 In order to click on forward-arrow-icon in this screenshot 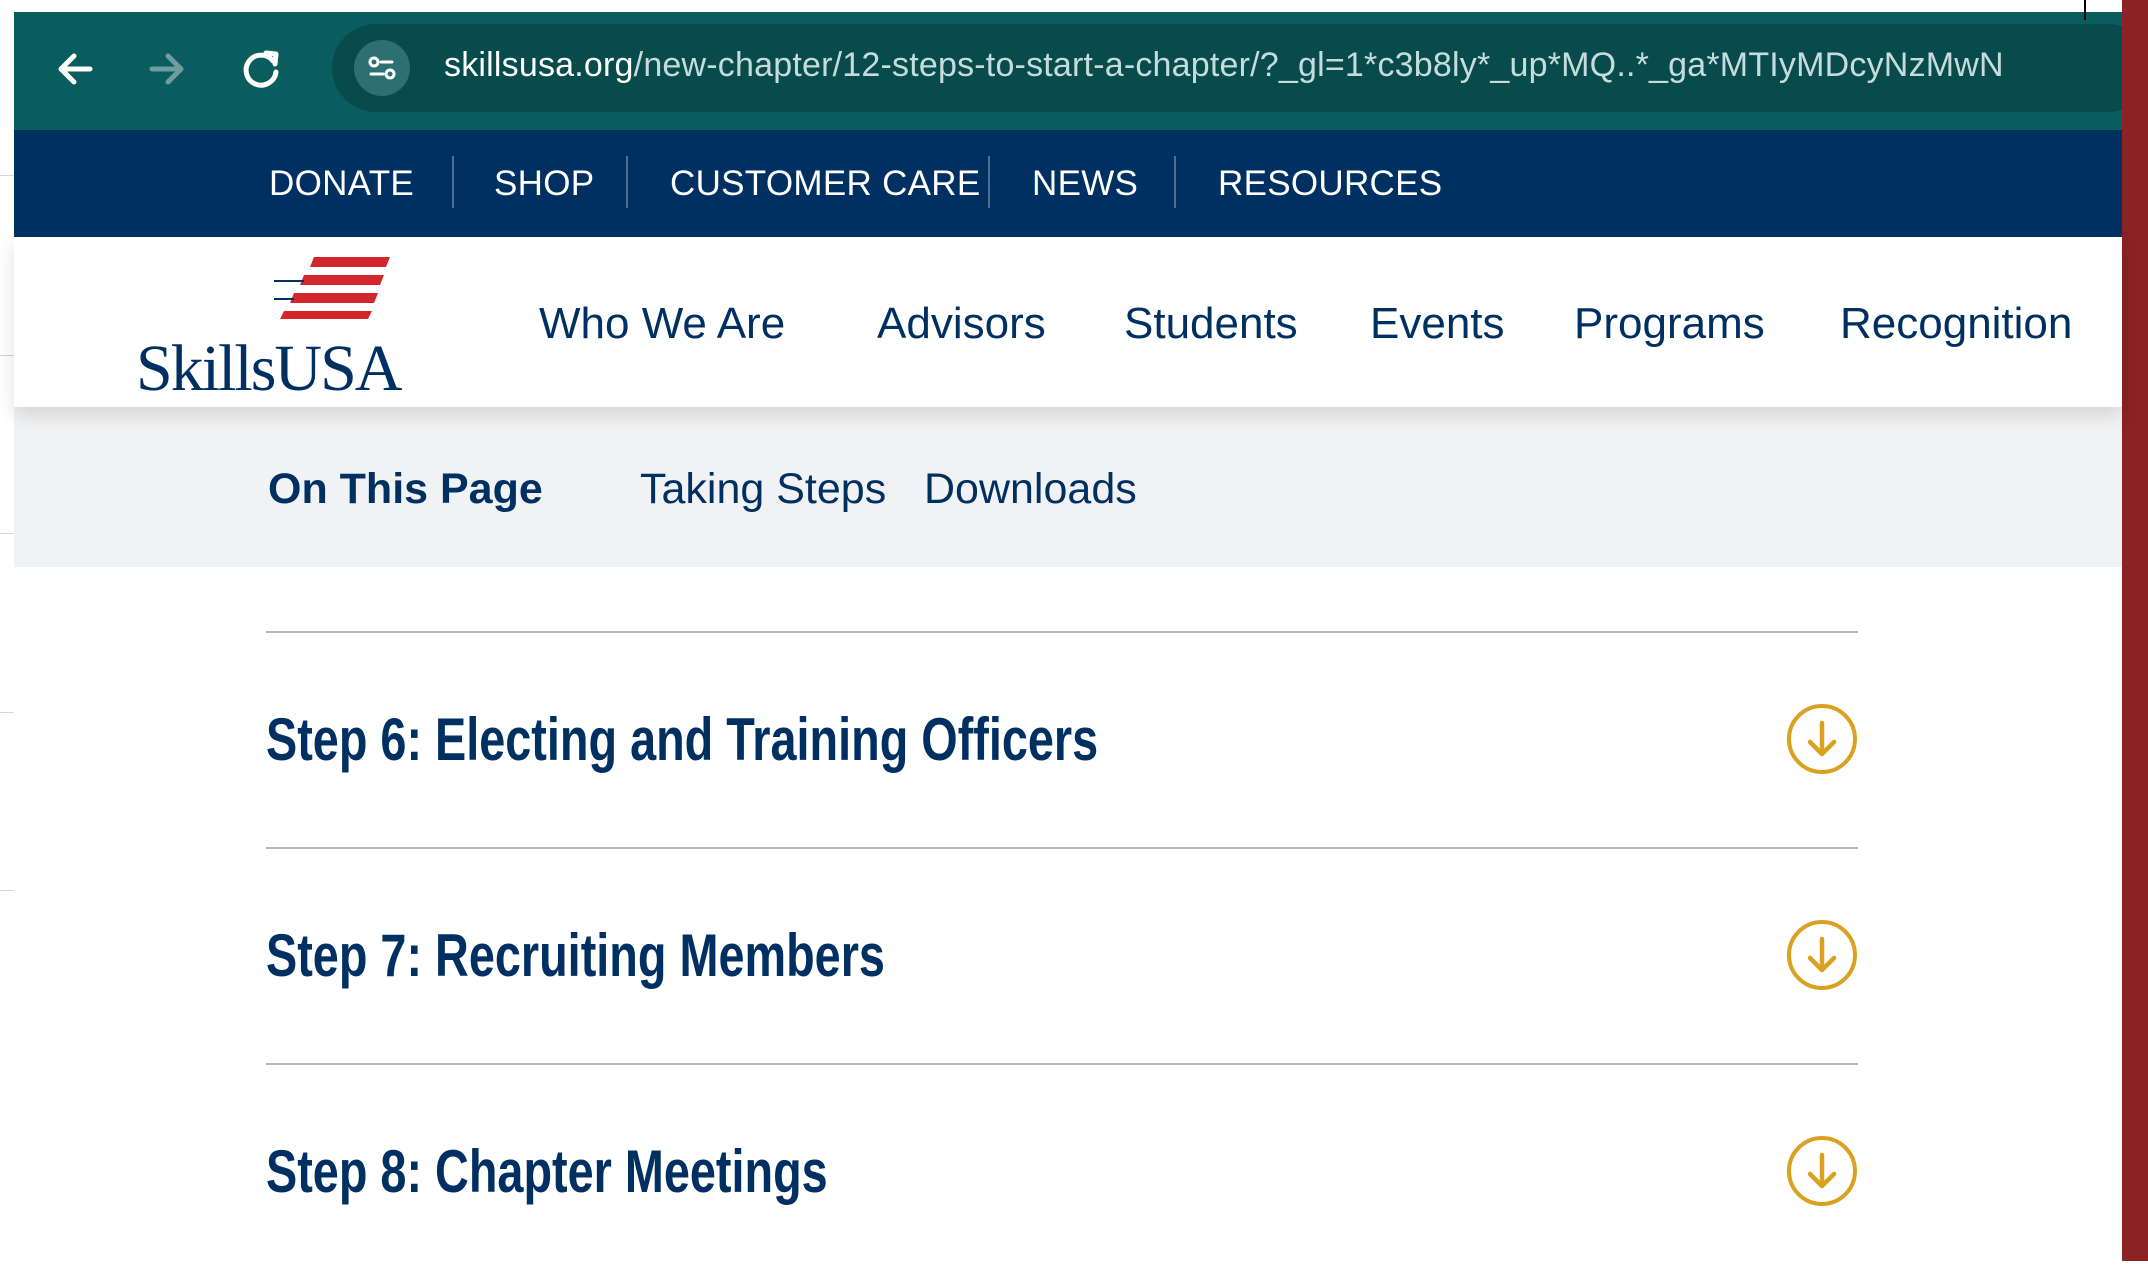, I will do `click(166, 69)`.